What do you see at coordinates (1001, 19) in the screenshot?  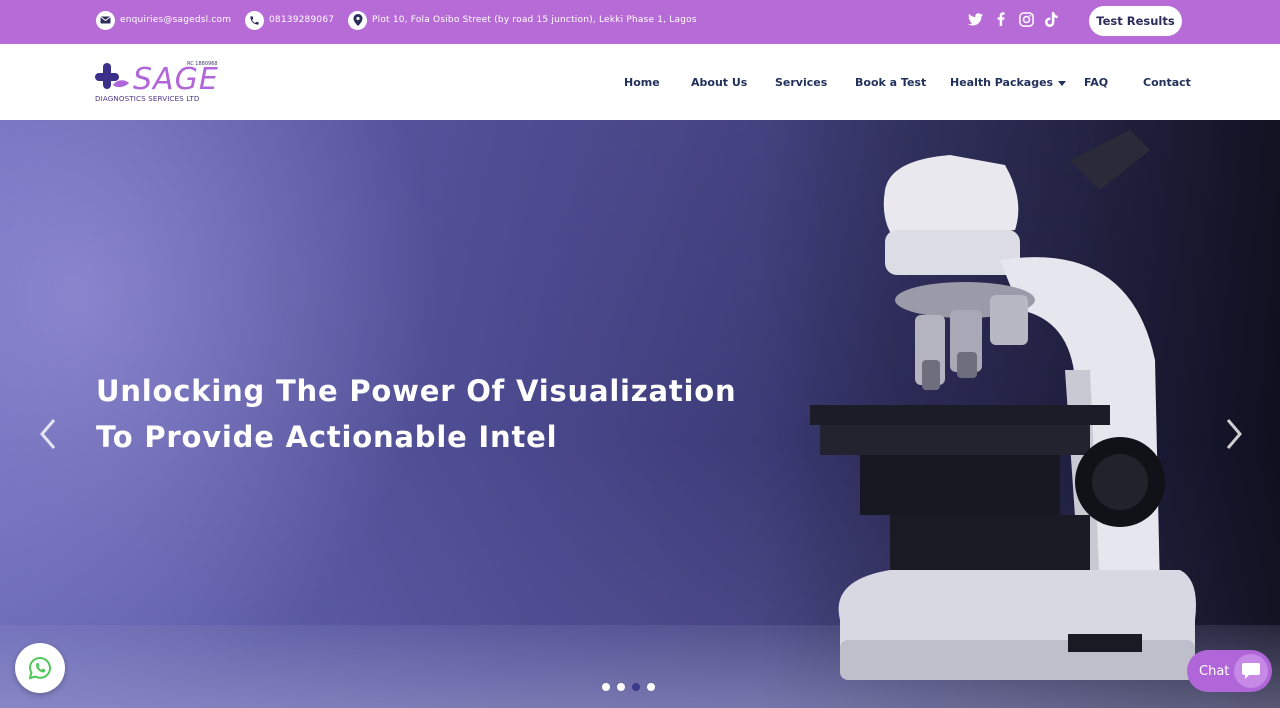 I see `facebook-icon` at bounding box center [1001, 19].